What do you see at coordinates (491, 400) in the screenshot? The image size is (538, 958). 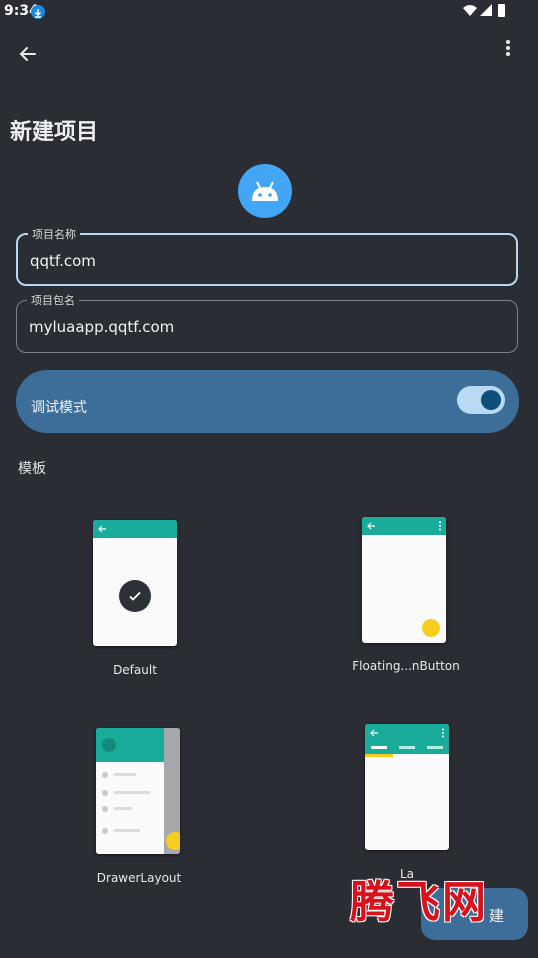 I see `toggle-knob` at bounding box center [491, 400].